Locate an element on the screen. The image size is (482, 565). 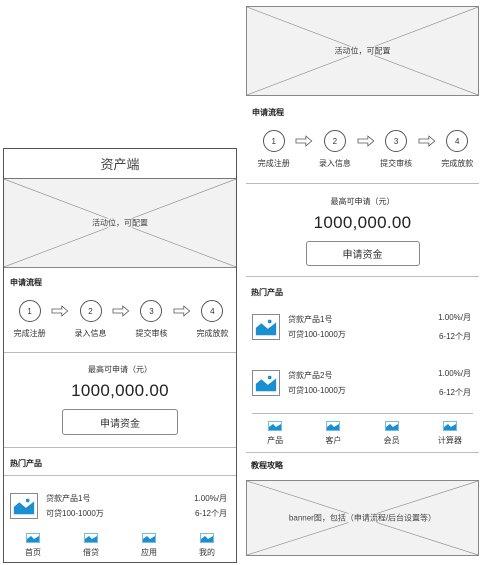
tutorial-title: 教程攻略 is located at coordinates (267, 465).